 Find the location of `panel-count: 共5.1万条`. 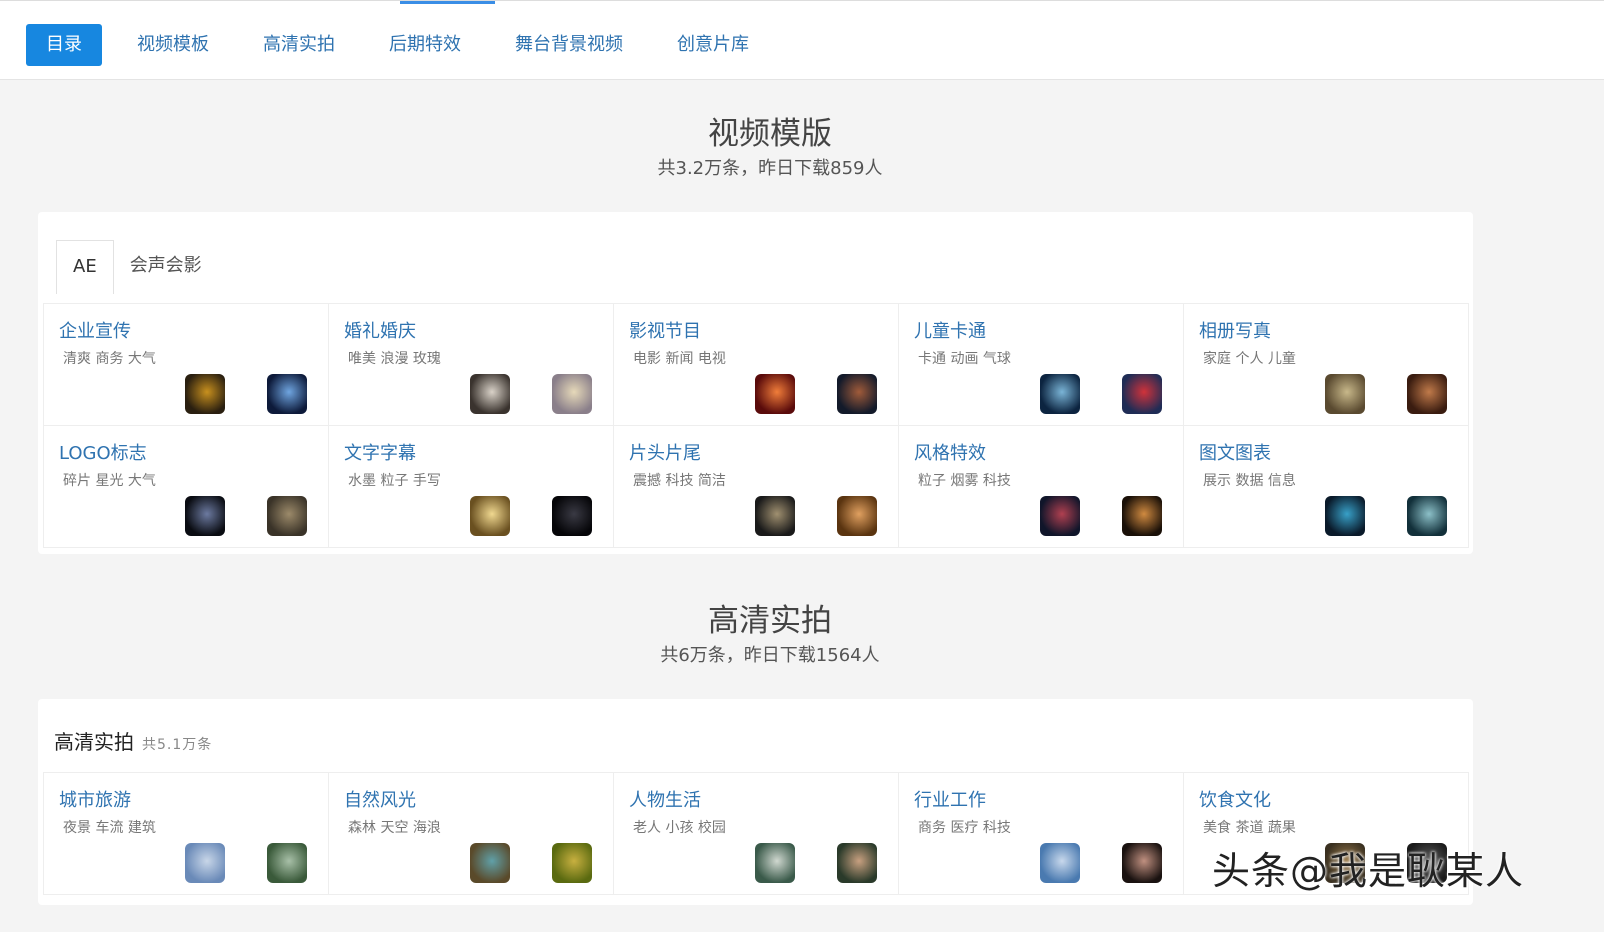

panel-count: 共5.1万条 is located at coordinates (177, 745).